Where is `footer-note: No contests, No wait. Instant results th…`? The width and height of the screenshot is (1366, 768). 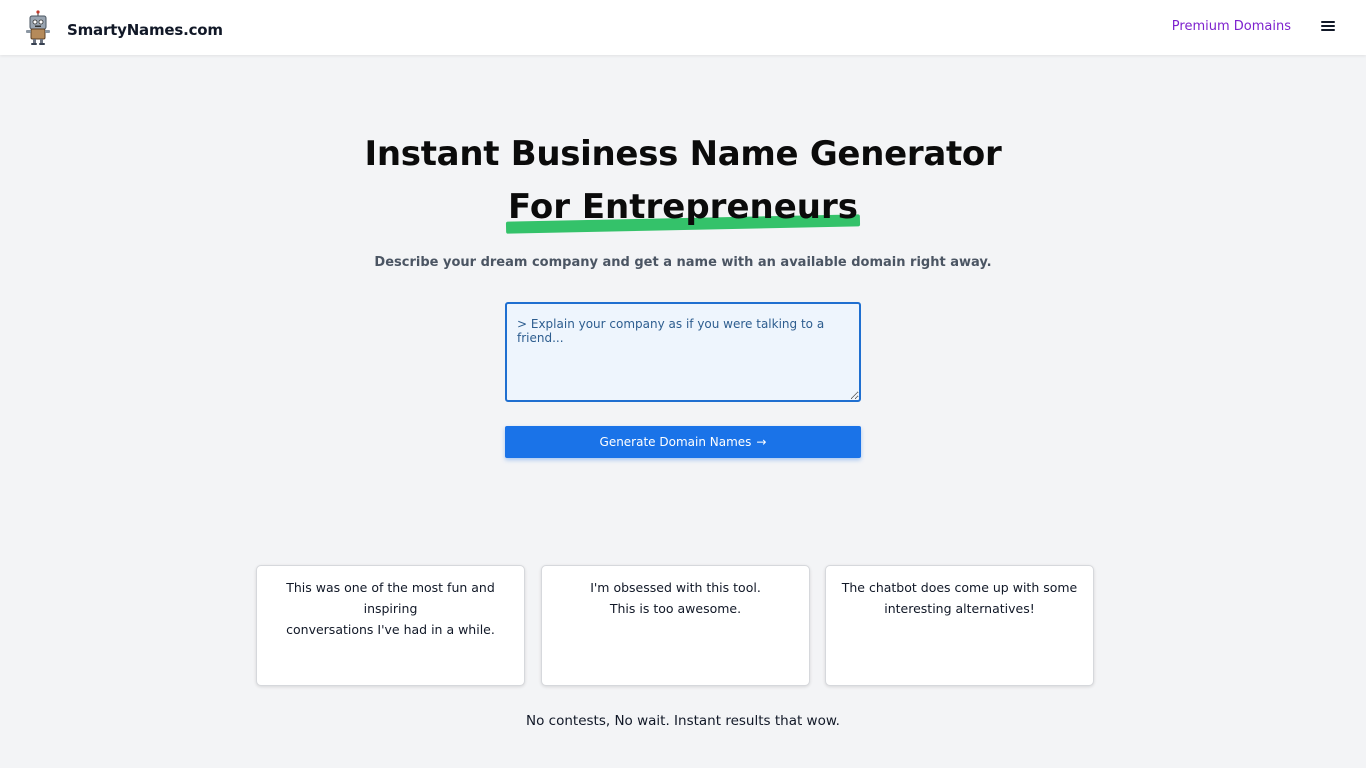 footer-note: No contests, No wait. Instant results th… is located at coordinates (683, 721).